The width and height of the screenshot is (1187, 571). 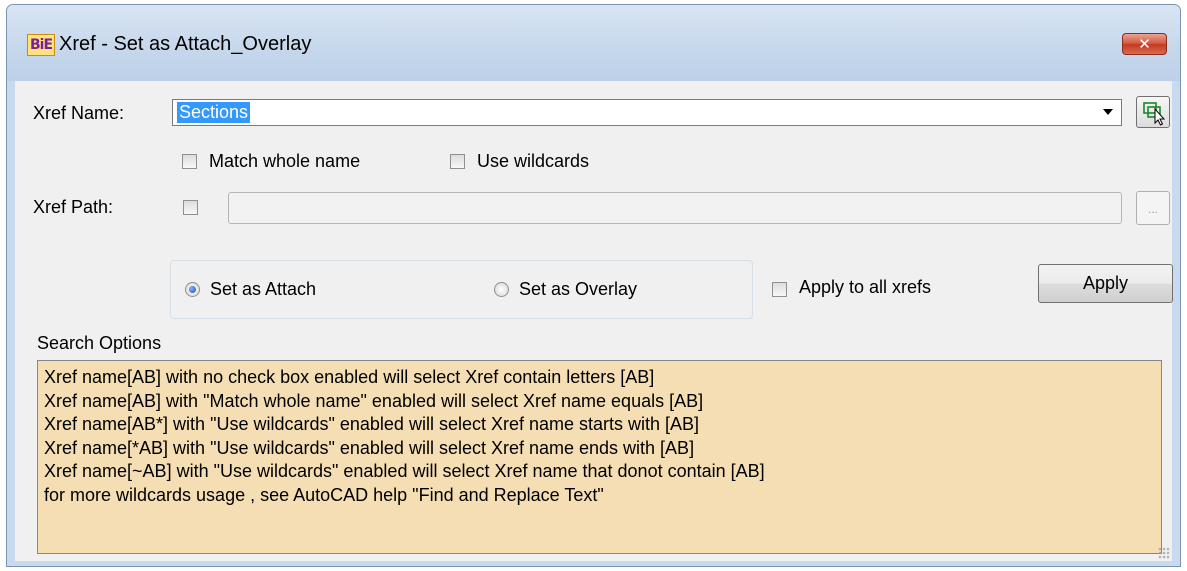 I want to click on app-icon: BiE, so click(x=41, y=45).